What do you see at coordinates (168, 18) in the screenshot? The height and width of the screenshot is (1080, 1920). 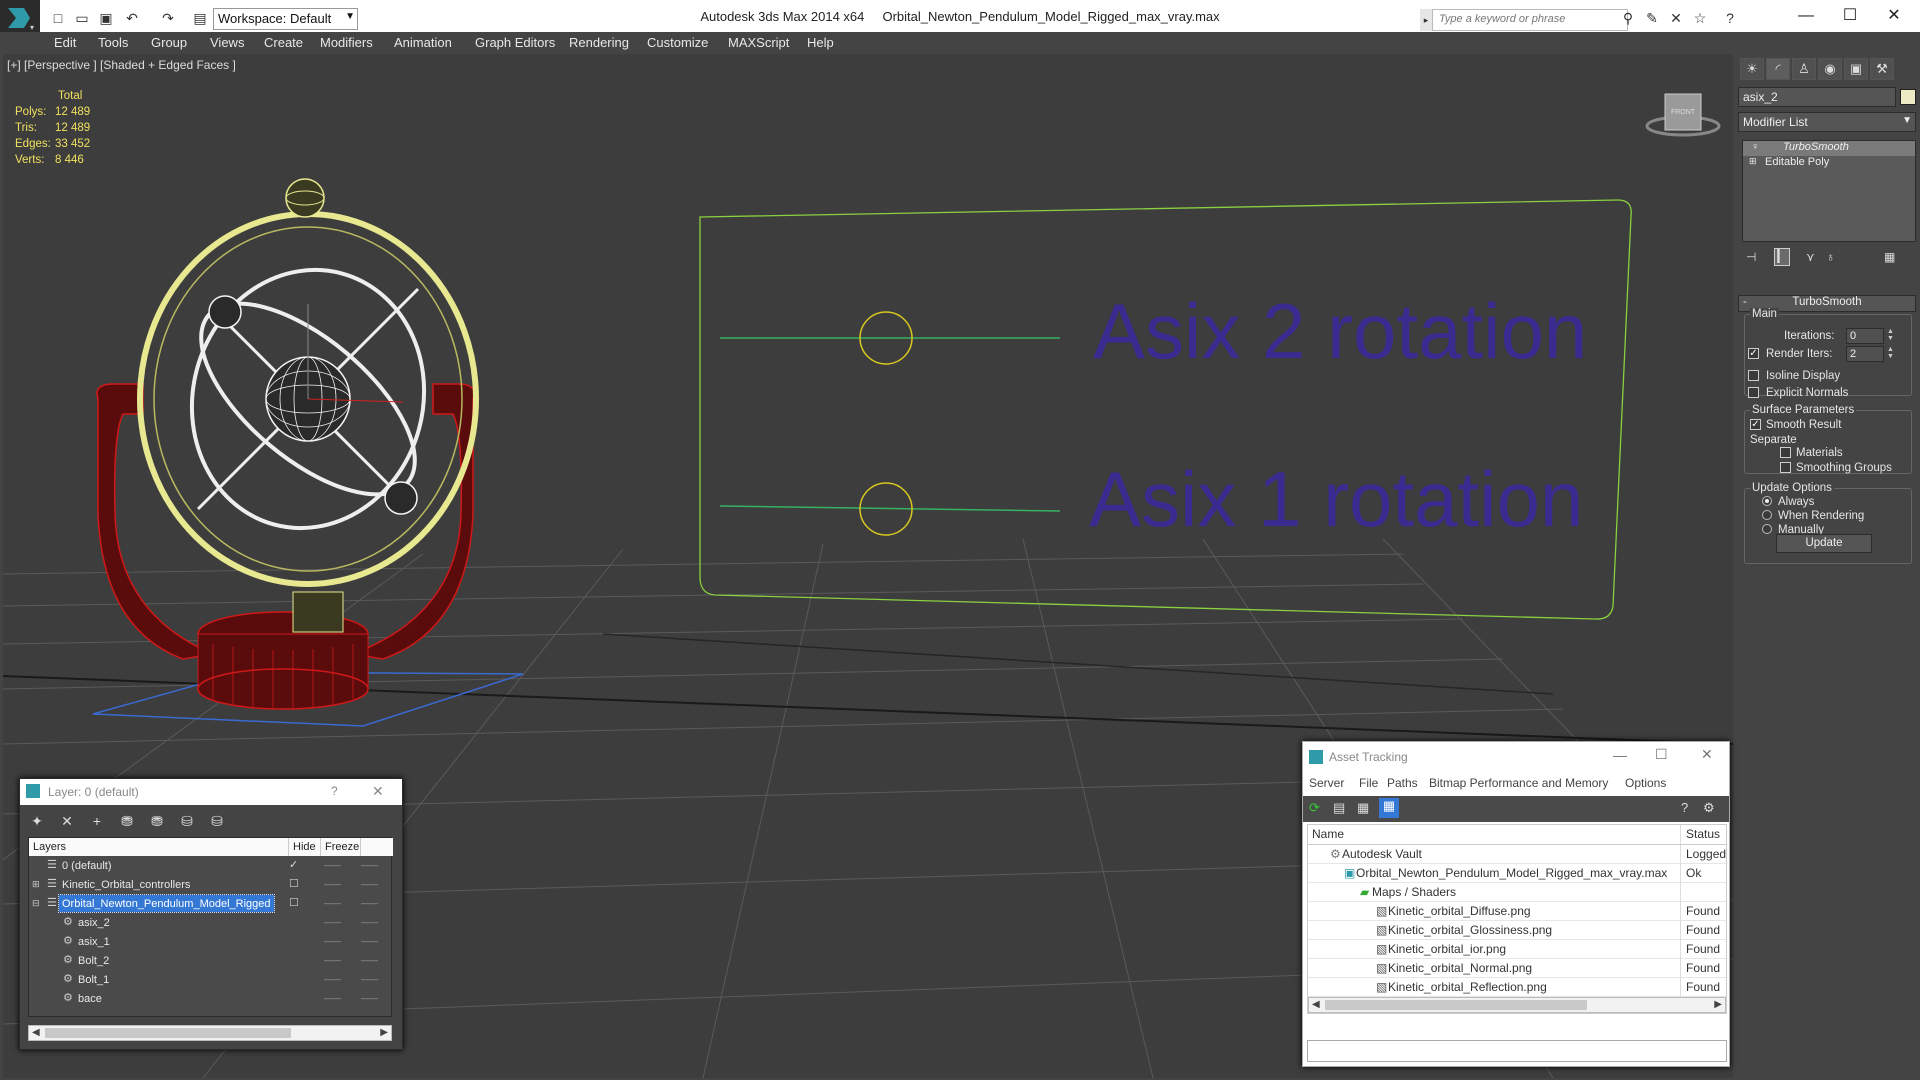 I see `redo-icon: ↷` at bounding box center [168, 18].